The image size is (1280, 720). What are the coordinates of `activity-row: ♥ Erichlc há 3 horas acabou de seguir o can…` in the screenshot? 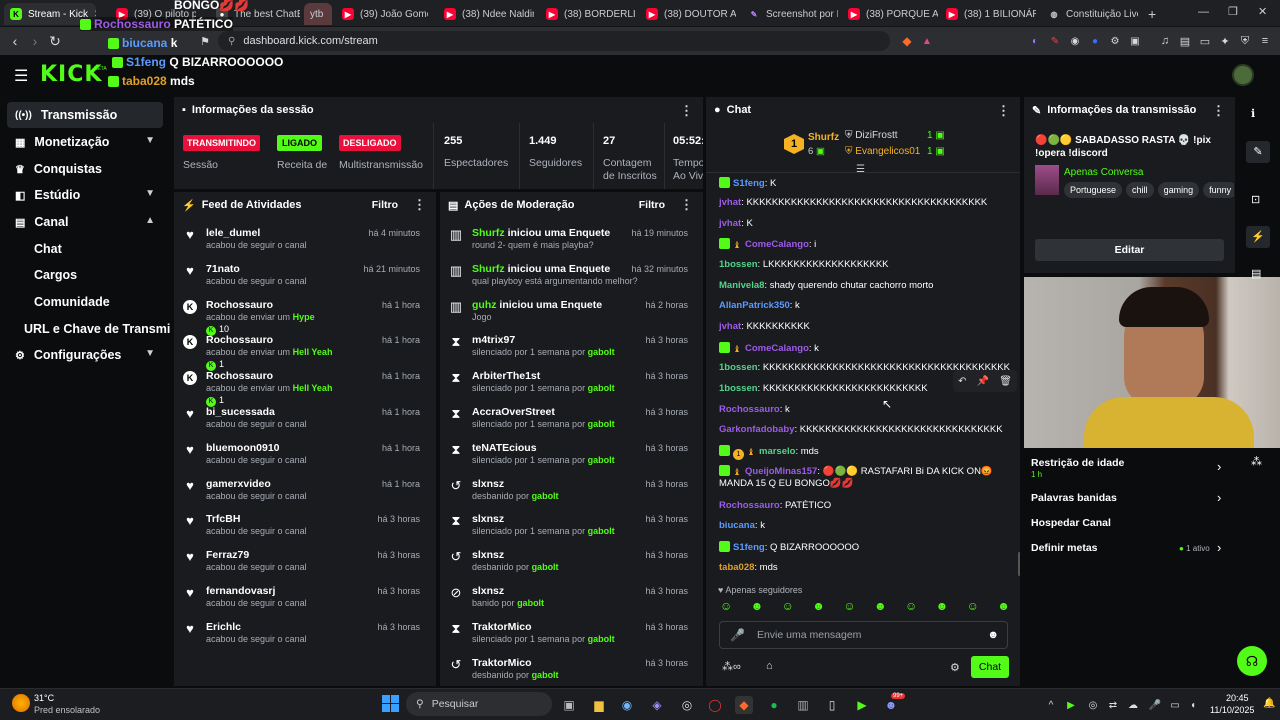 It's located at (302, 635).